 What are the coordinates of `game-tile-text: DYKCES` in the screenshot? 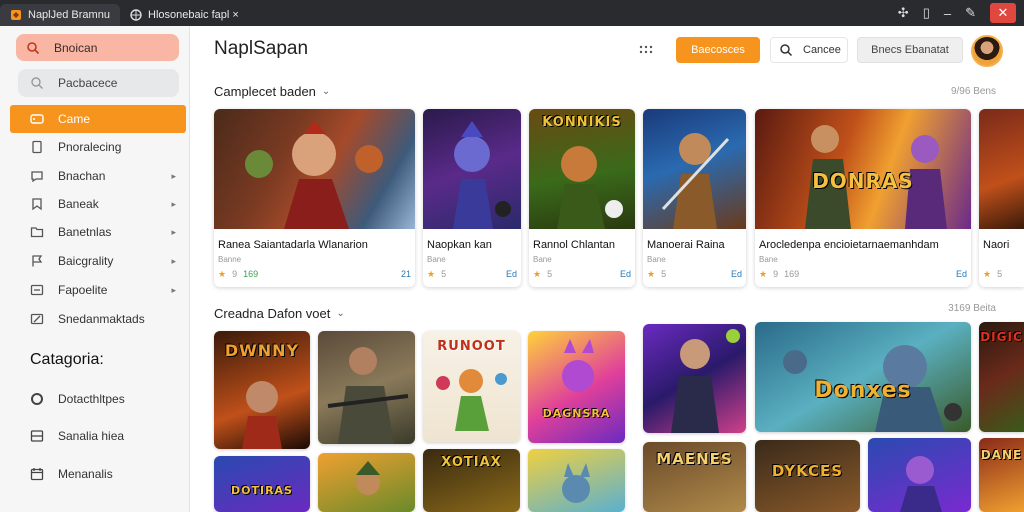 It's located at (807, 471).